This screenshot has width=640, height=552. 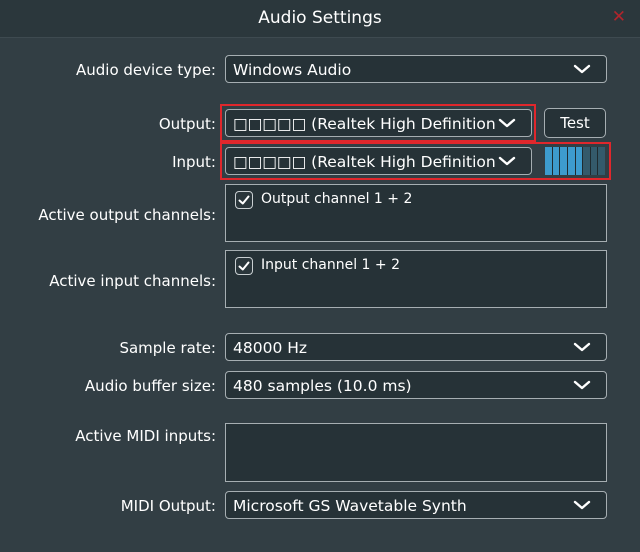 I want to click on input-level-meter, so click(x=575, y=161).